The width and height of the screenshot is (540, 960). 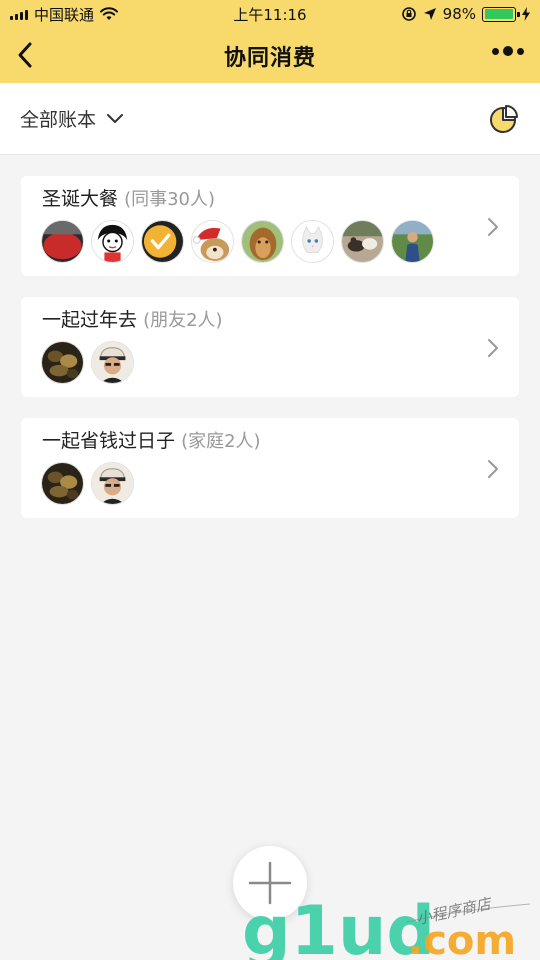 I want to click on ledger-card-title: 一起省钱过日子 (家庭2人), so click(x=151, y=439).